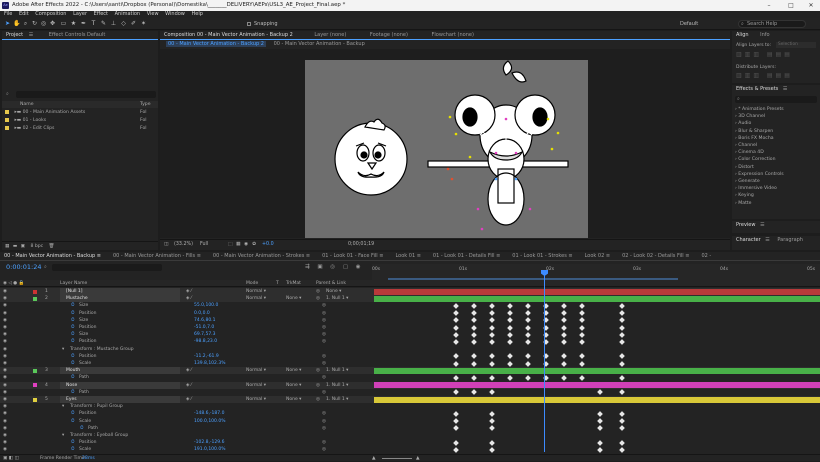 This screenshot has height=462, width=820. Describe the element at coordinates (36, 246) in the screenshot. I see `bit-depth: 8 bpc` at that location.